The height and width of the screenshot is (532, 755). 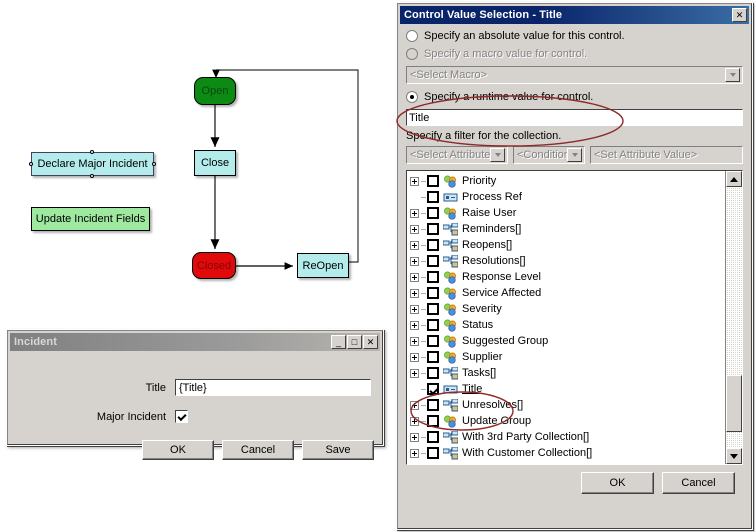 What do you see at coordinates (567, 213) in the screenshot?
I see `tree-item-raise-user: Raise User` at bounding box center [567, 213].